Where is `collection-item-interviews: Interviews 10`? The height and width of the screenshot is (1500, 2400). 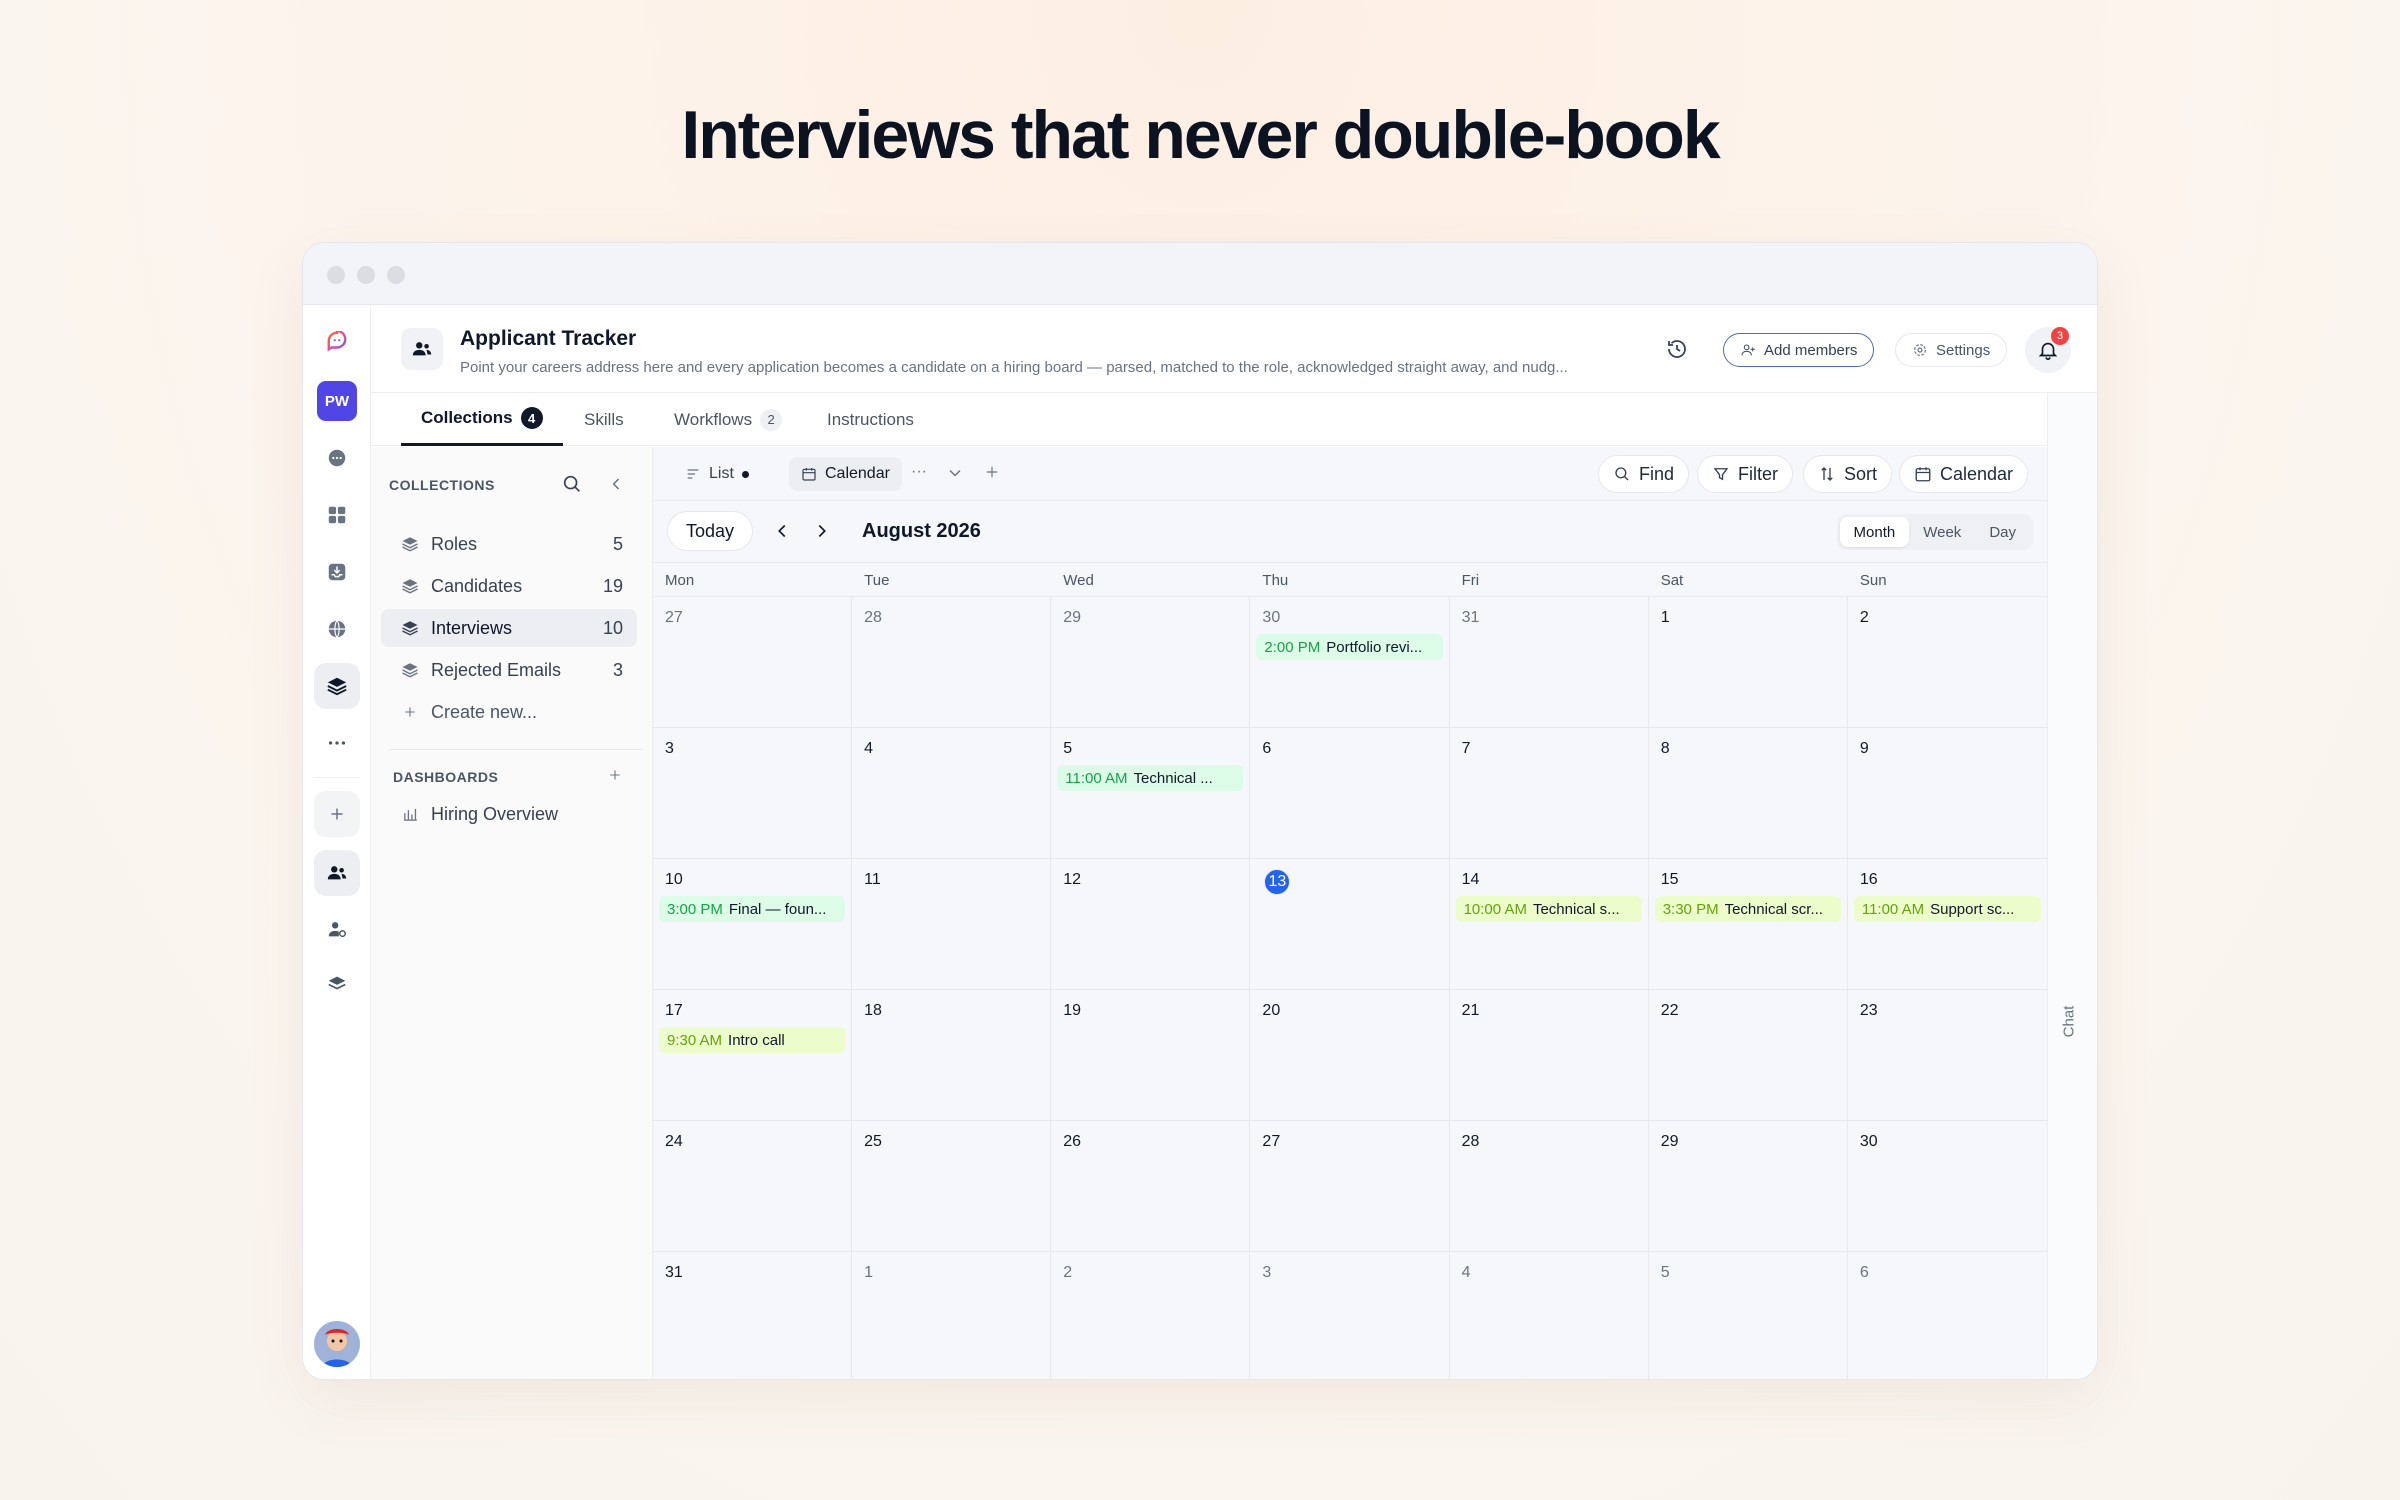
collection-item-interviews: Interviews 10 is located at coordinates (509, 628).